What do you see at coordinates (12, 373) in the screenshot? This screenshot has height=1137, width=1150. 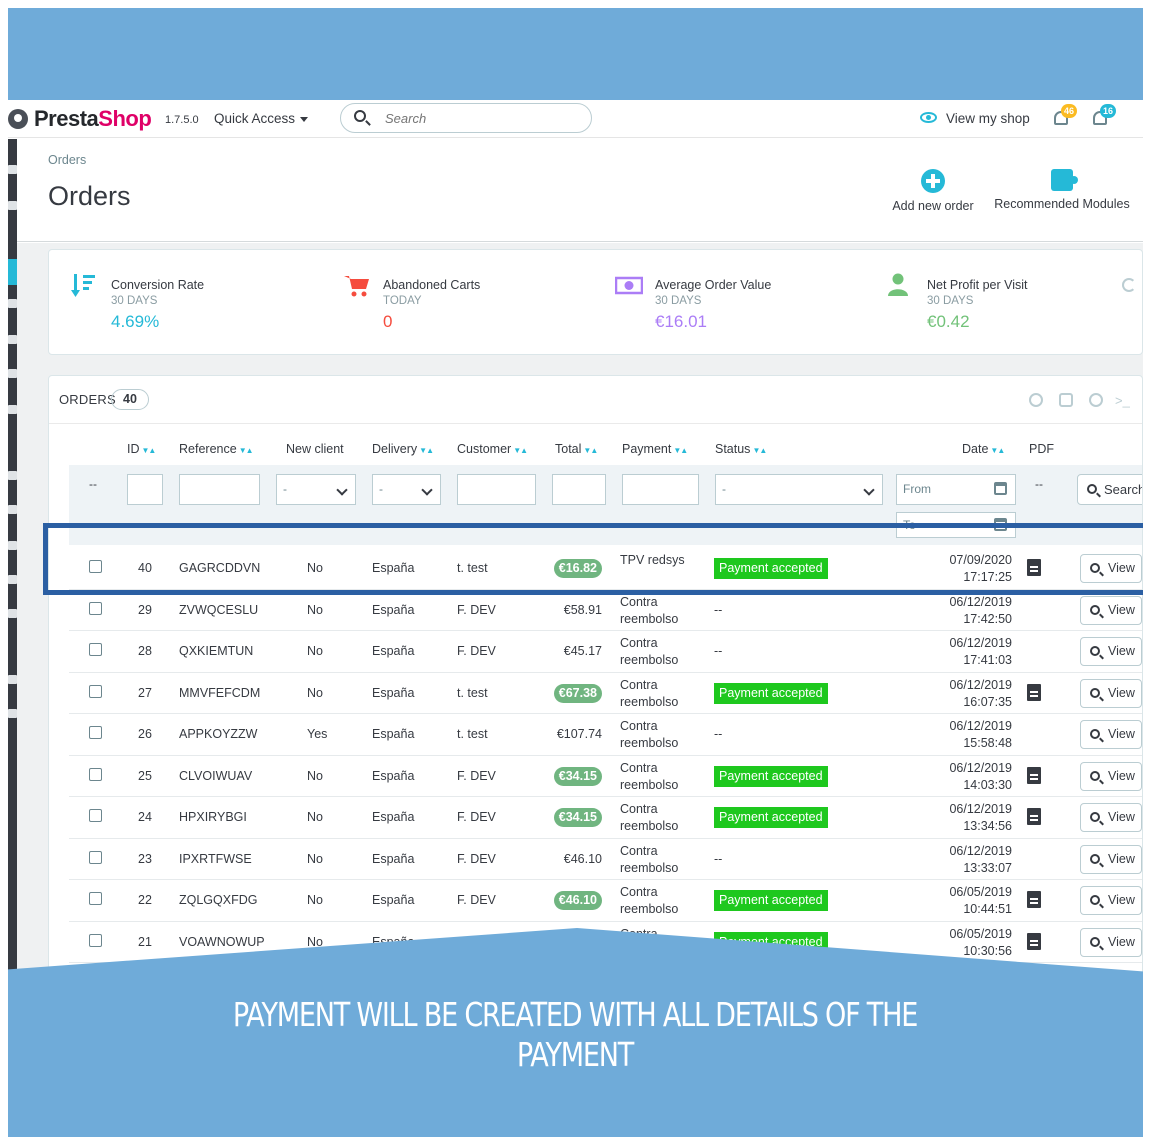 I see `sidebar-service-icon` at bounding box center [12, 373].